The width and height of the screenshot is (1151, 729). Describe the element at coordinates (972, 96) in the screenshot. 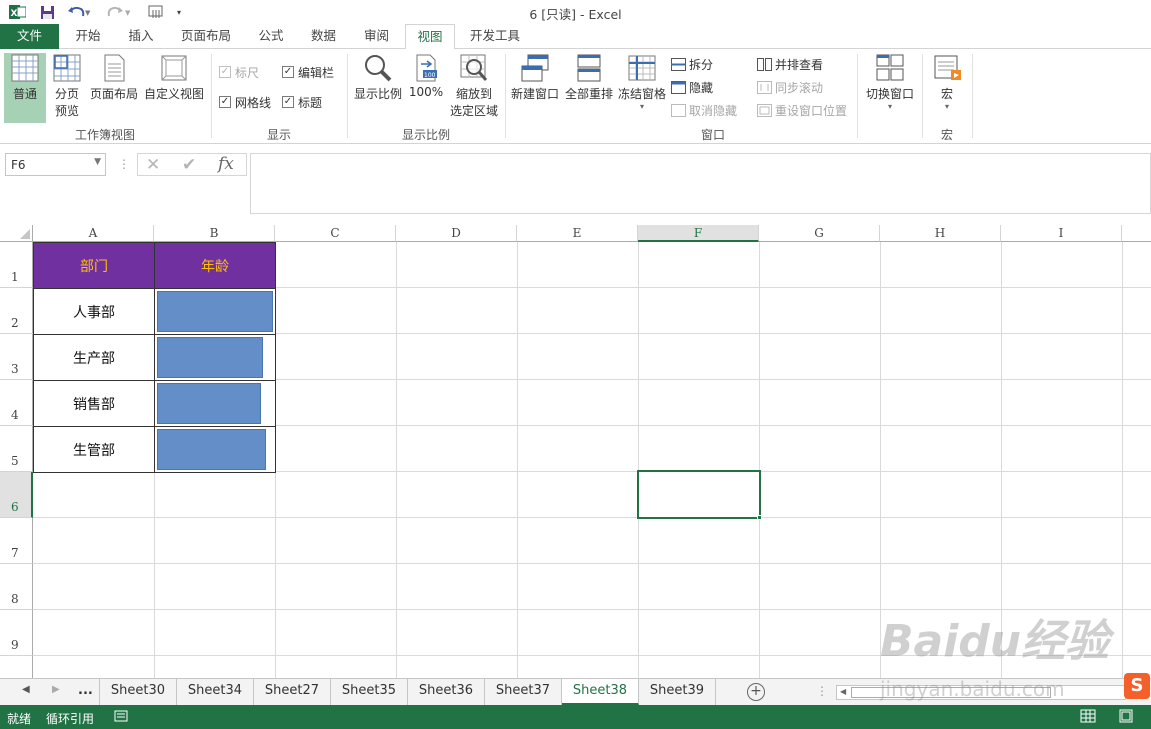

I see `group-divider` at that location.